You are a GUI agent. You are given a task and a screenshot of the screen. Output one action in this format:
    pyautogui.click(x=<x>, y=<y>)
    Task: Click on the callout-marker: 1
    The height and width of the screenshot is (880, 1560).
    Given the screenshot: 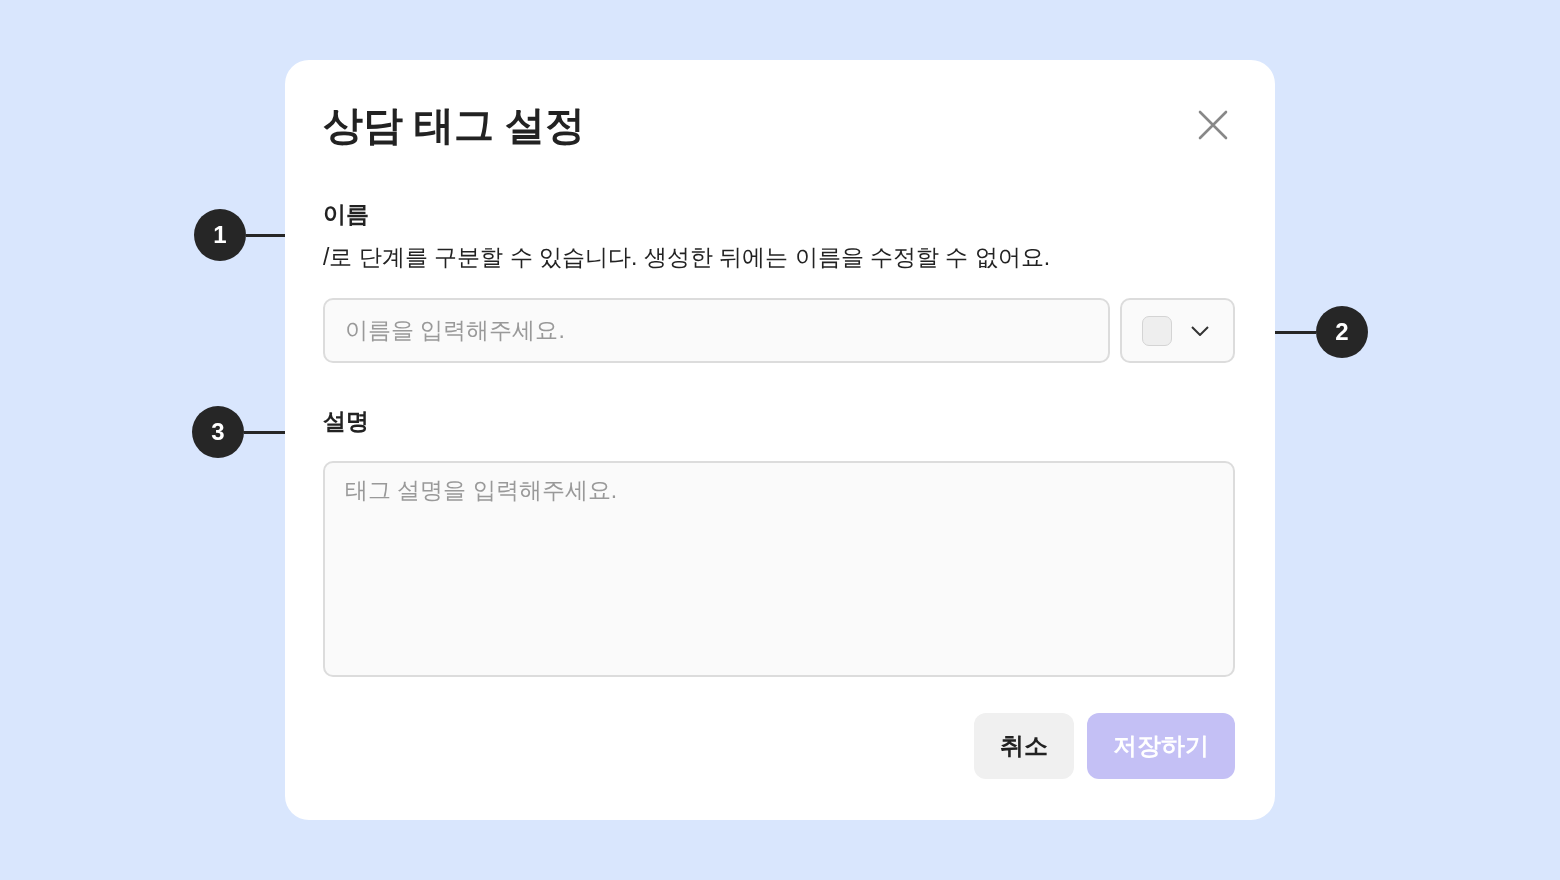 What is the action you would take?
    pyautogui.click(x=220, y=235)
    